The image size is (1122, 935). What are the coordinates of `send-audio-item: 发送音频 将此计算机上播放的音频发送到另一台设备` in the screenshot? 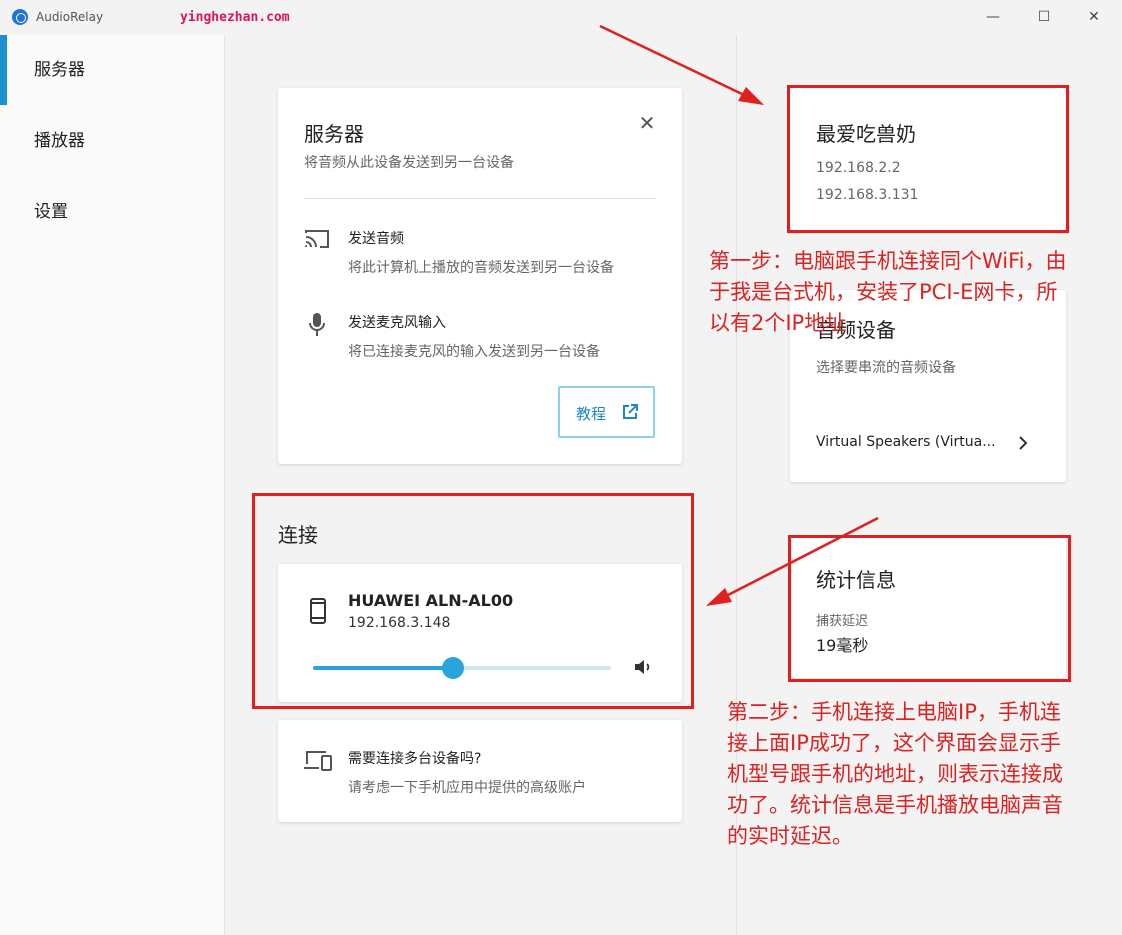 It's located at (480, 253).